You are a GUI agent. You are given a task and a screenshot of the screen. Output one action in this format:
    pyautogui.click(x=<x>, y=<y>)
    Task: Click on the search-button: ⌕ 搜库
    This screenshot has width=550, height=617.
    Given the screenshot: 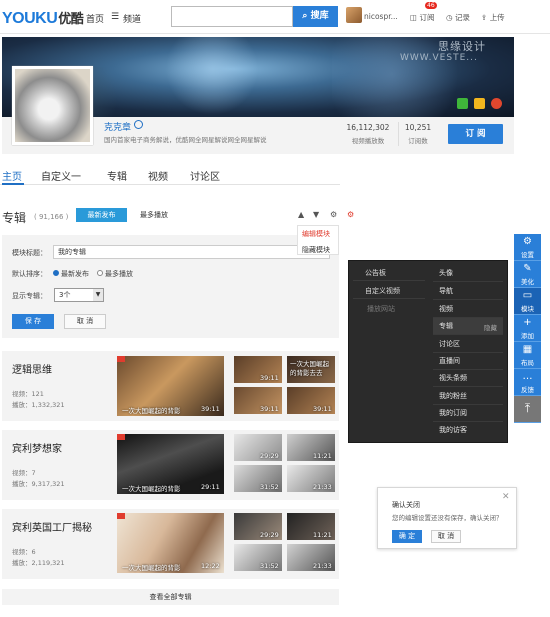 What is the action you would take?
    pyautogui.click(x=315, y=16)
    